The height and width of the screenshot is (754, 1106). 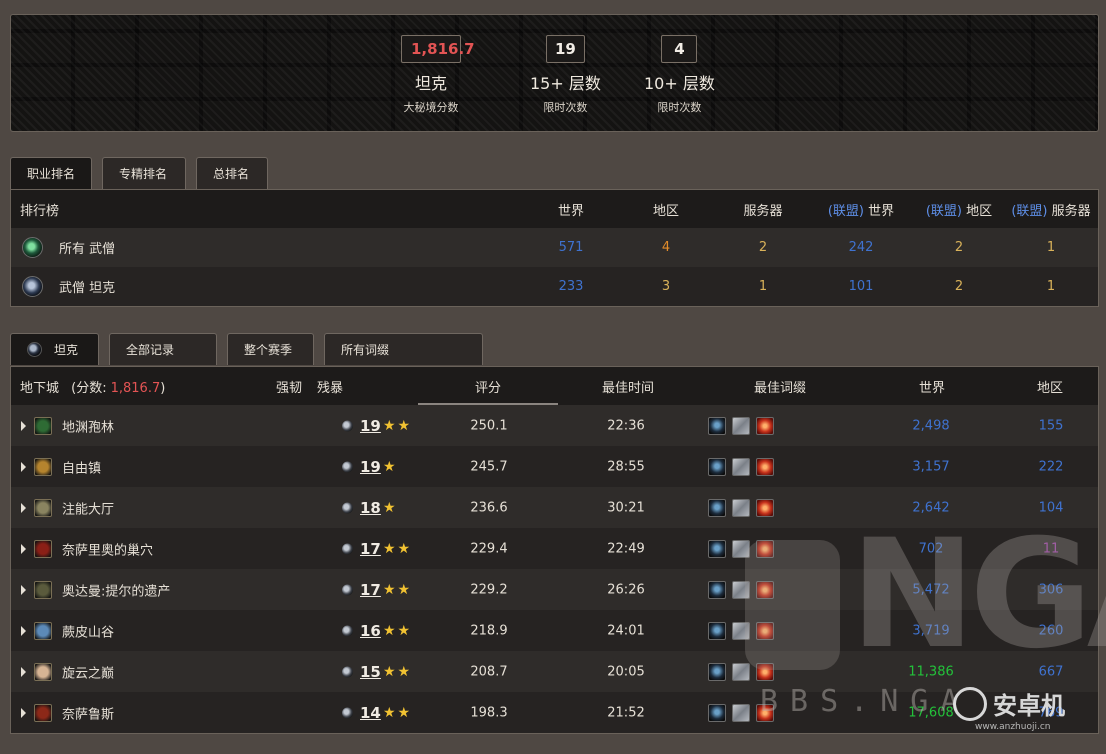 What do you see at coordinates (1051, 630) in the screenshot?
I see `dungeon-region-rank: 260` at bounding box center [1051, 630].